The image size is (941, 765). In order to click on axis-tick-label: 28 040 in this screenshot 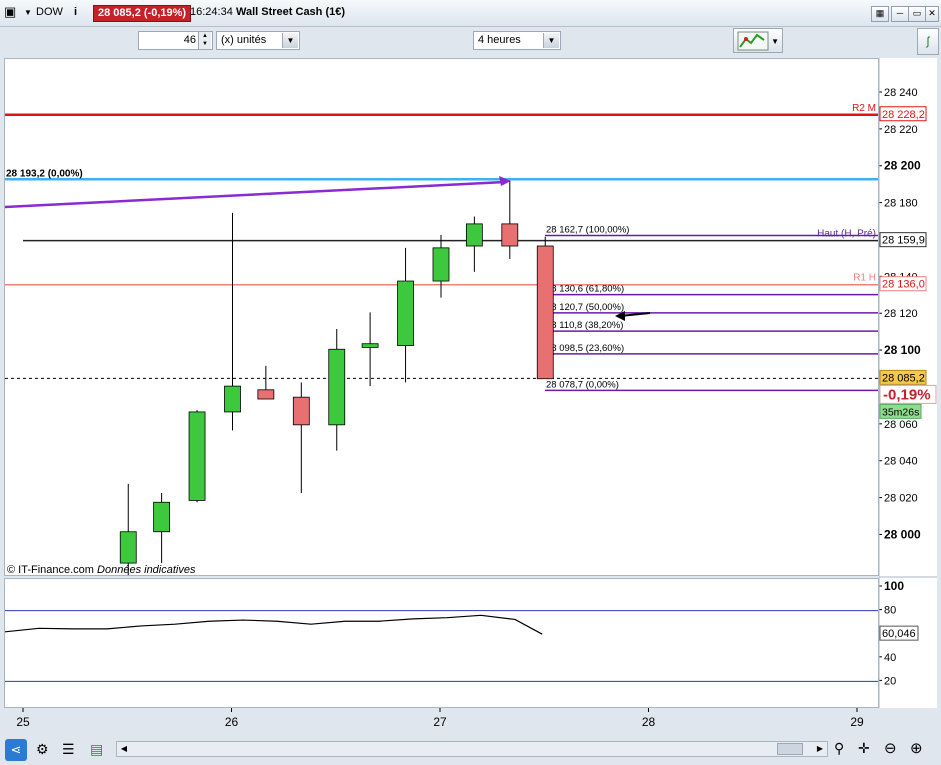, I will do `click(901, 462)`.